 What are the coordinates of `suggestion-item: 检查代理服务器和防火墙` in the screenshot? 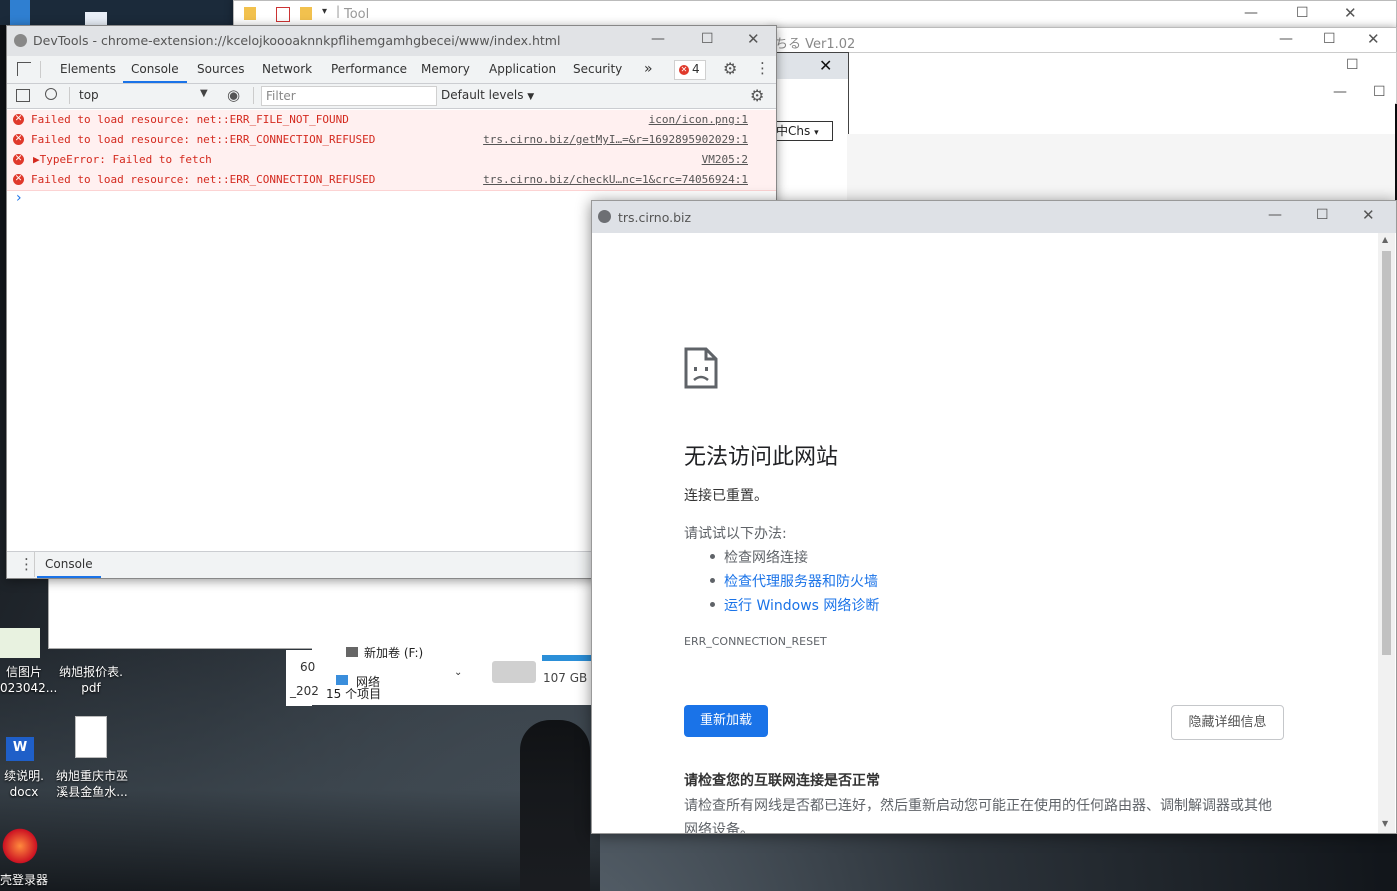 It's located at (794, 581).